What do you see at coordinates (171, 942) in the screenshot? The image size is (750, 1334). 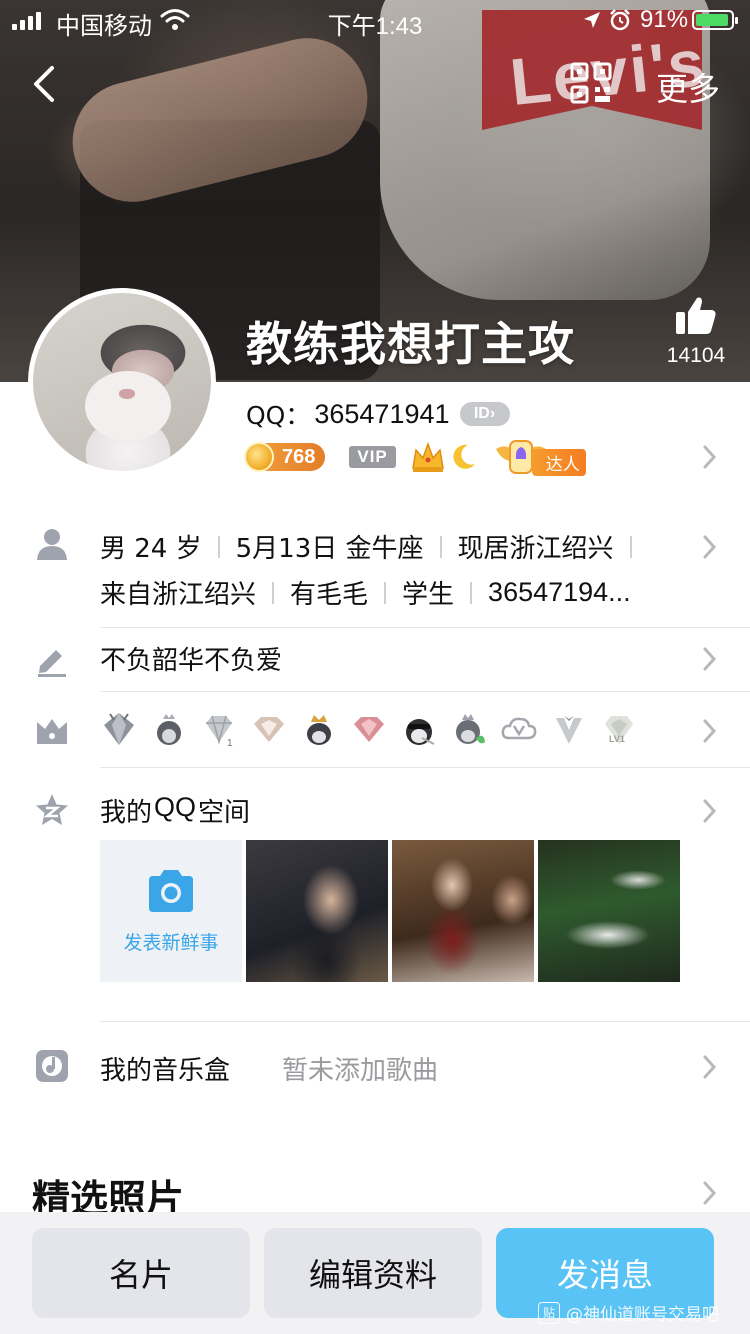 I see `post-new-label: 发表新鲜事` at bounding box center [171, 942].